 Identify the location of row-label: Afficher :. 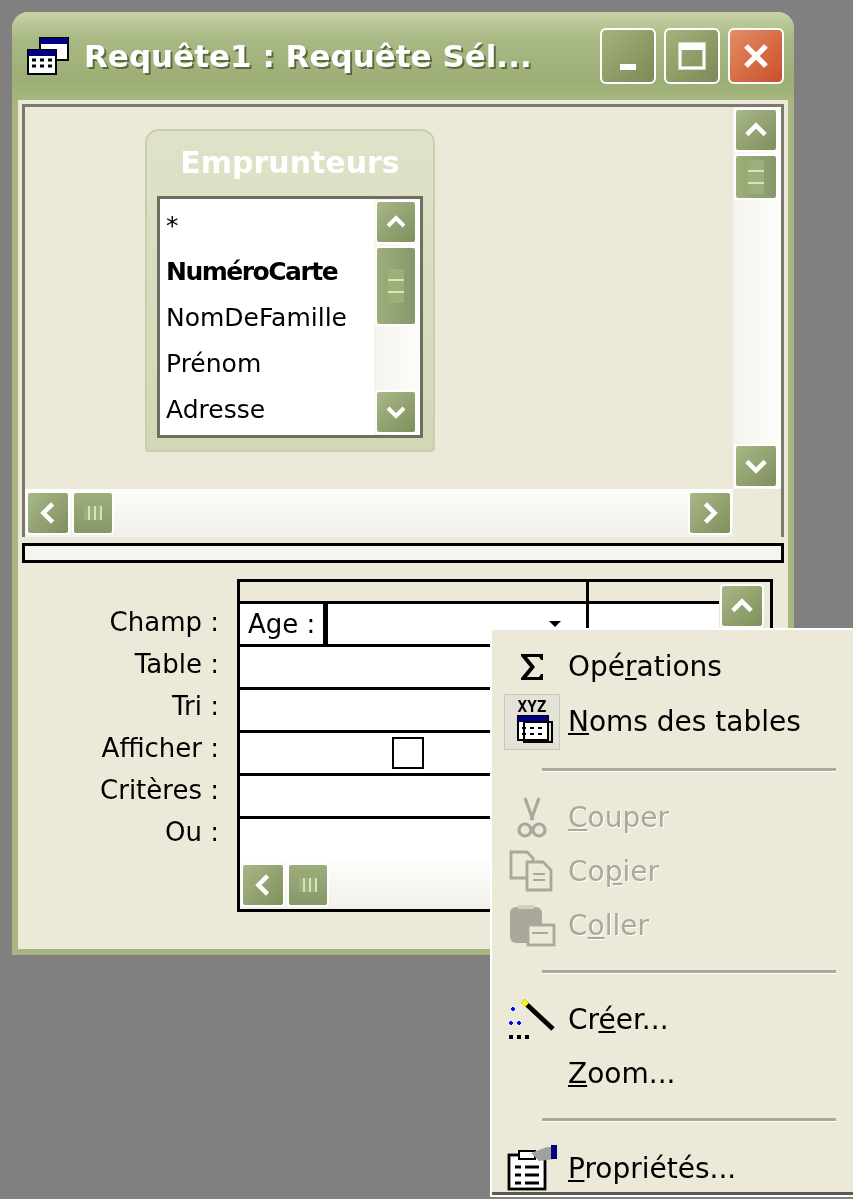
(160, 748).